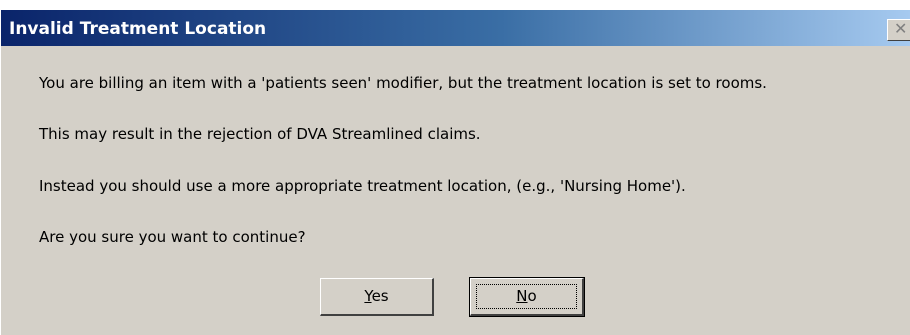 This screenshot has width=910, height=335. I want to click on yes-button: Yes, so click(377, 297).